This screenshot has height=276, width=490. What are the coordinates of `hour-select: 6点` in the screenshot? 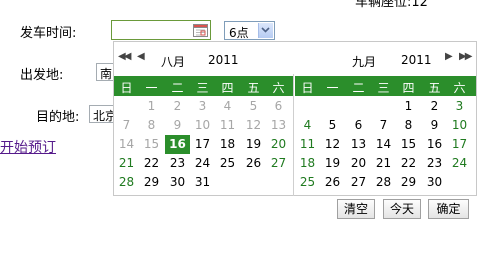 It's located at (249, 30).